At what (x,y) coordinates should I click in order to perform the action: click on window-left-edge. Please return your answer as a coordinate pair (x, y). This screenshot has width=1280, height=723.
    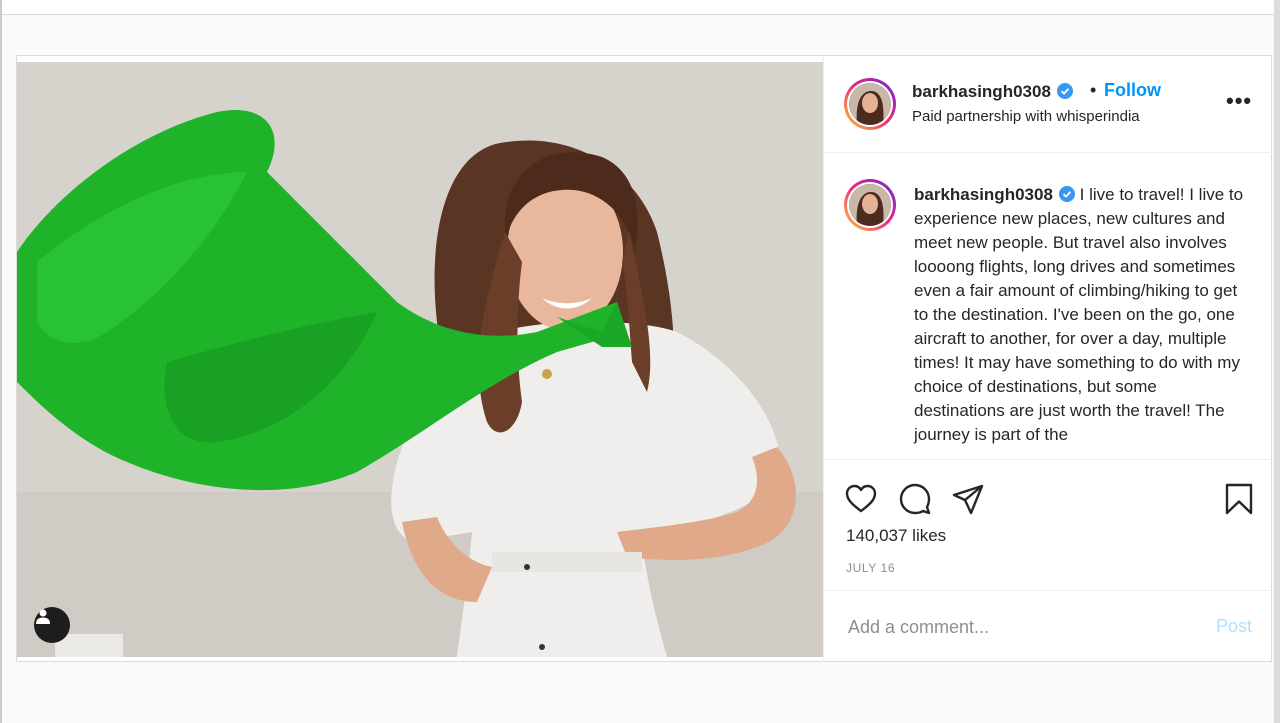
    Looking at the image, I should click on (1, 361).